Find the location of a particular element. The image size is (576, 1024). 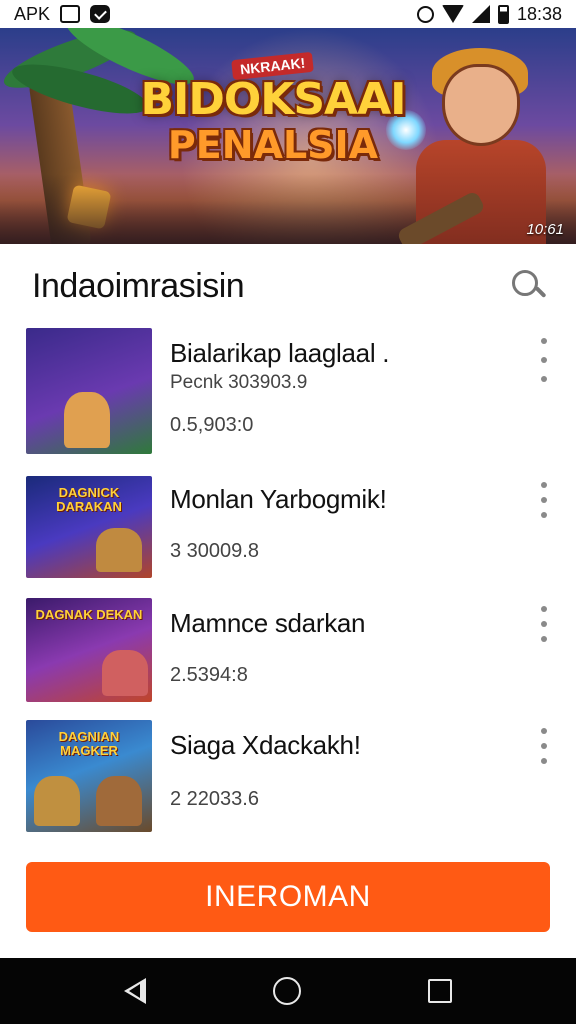

section-title: Indaoimrasisin is located at coordinates (138, 285).